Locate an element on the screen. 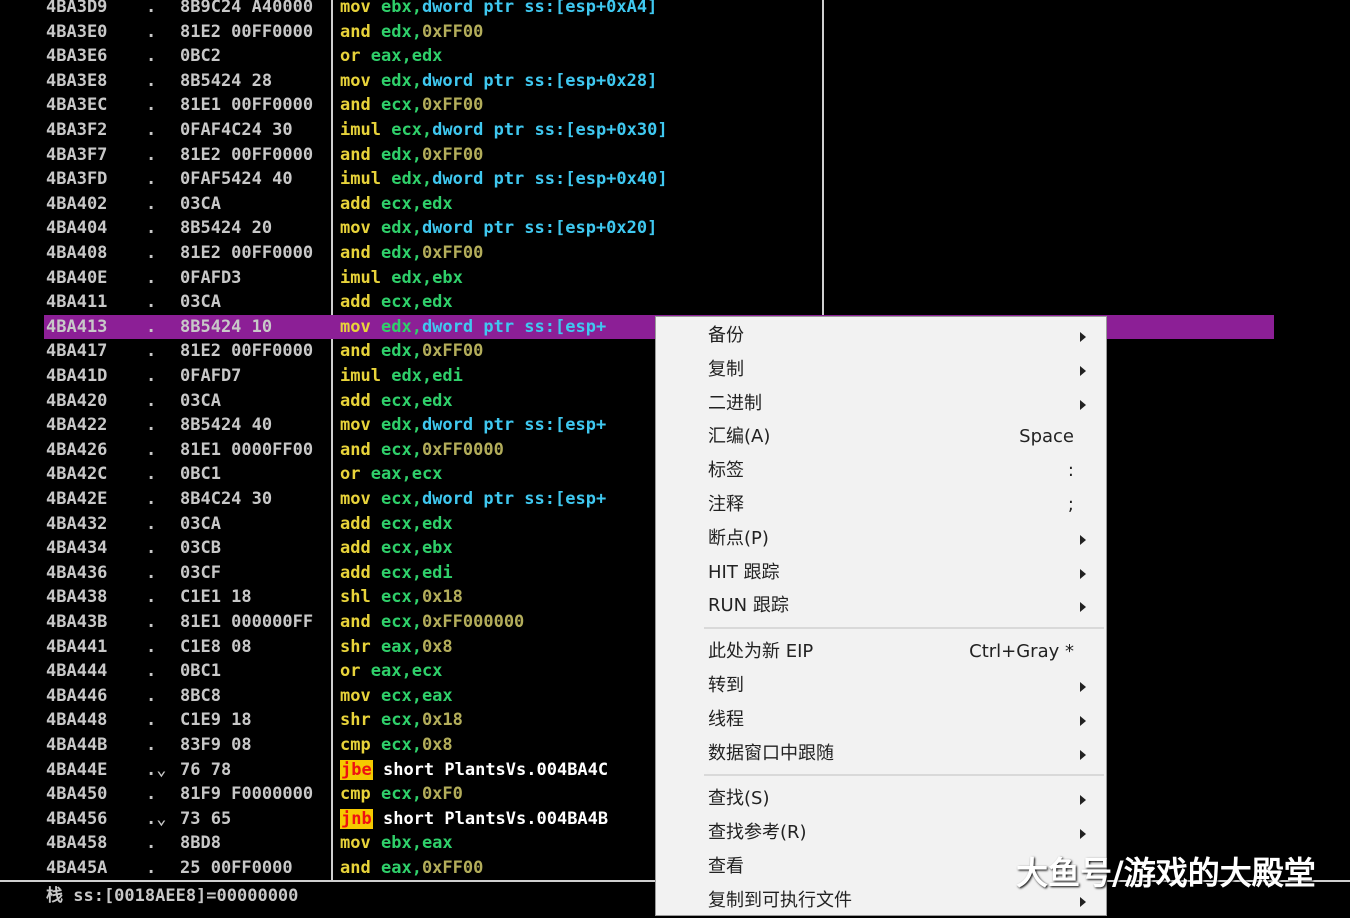 This screenshot has height=918, width=1350. menu-item-label: 备份 is located at coordinates (726, 335).